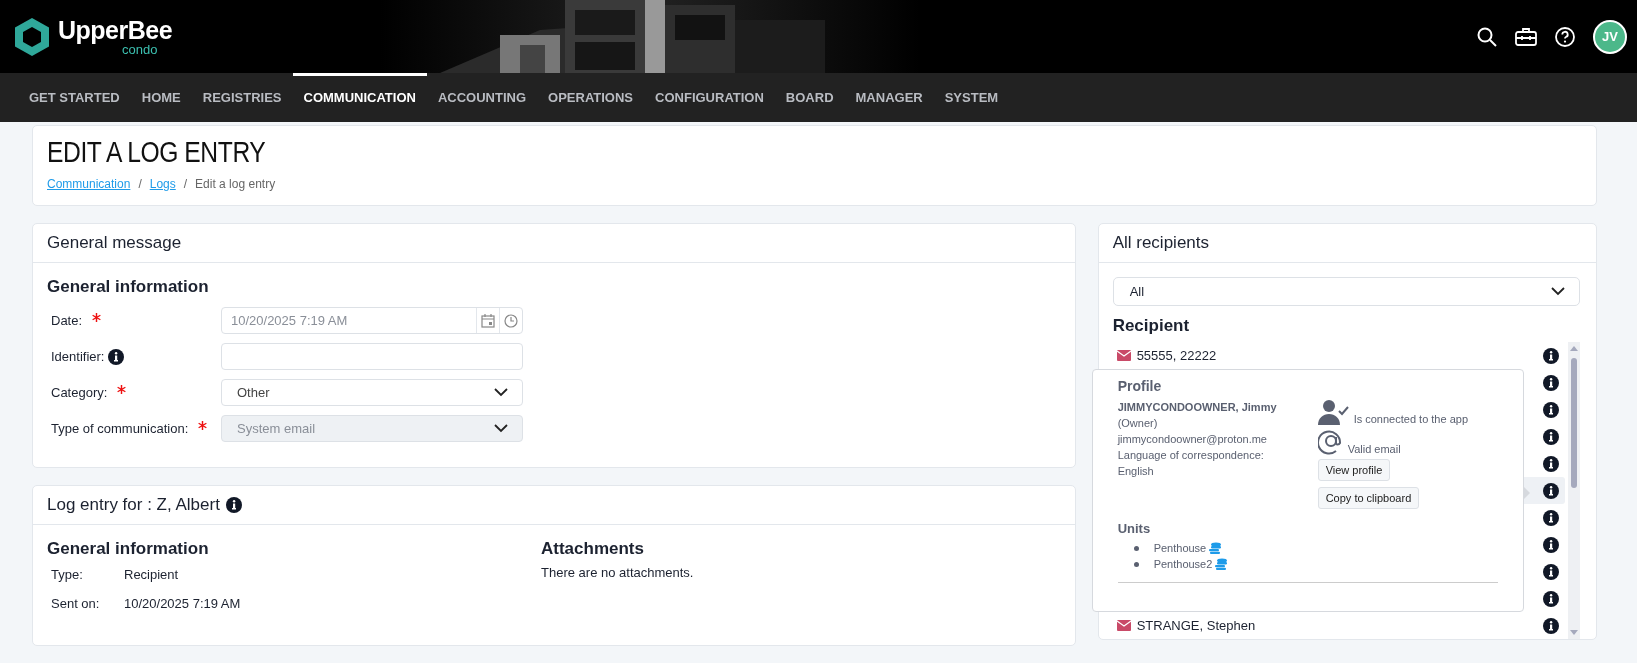 This screenshot has width=1637, height=663. I want to click on card-title: Log entry for : Z, Albert, so click(133, 505).